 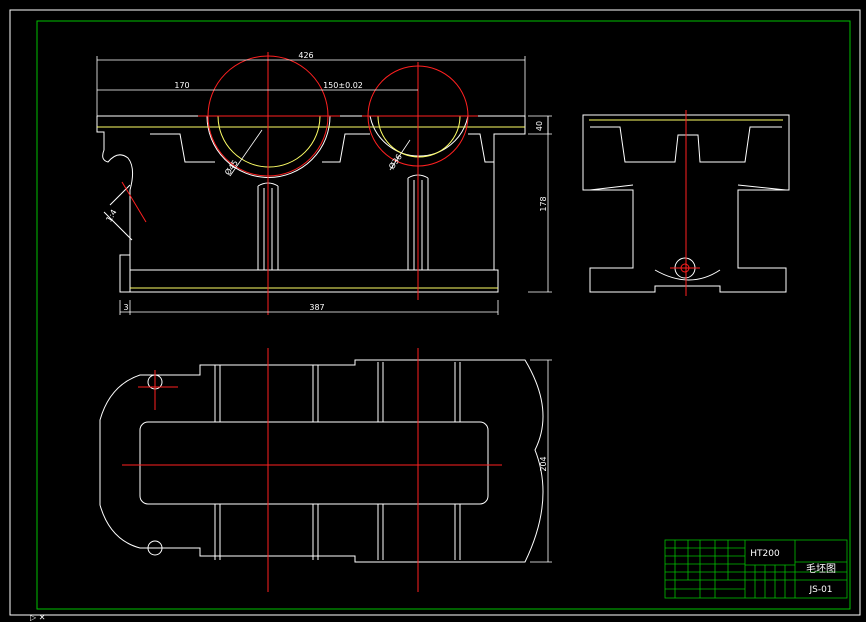 What do you see at coordinates (543, 203) in the screenshot?
I see `dim-total-height: 178` at bounding box center [543, 203].